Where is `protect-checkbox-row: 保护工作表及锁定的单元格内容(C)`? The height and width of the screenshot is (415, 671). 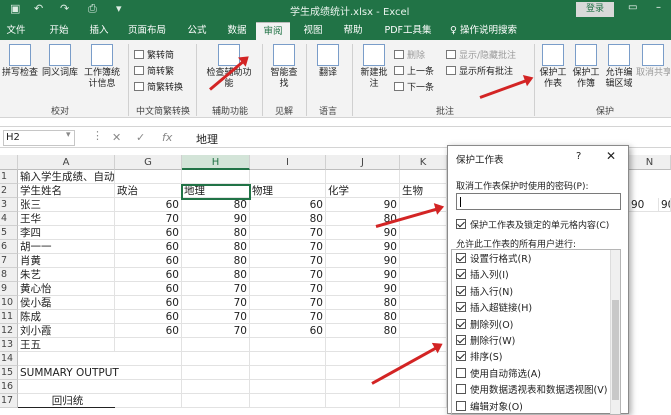
protect-checkbox-row: 保护工作表及锁定的单元格内容(C) is located at coordinates (532, 224).